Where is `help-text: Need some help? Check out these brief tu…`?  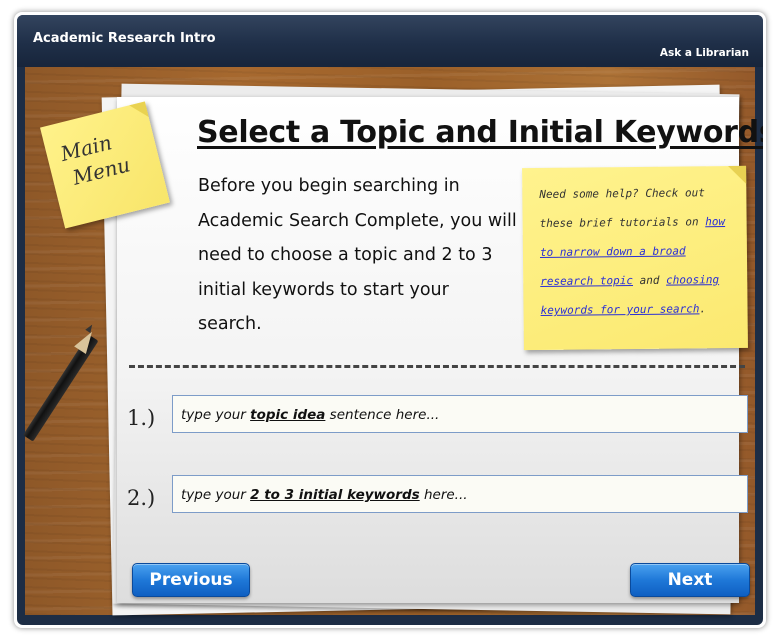 help-text: Need some help? Check out these brief tu… is located at coordinates (638, 251).